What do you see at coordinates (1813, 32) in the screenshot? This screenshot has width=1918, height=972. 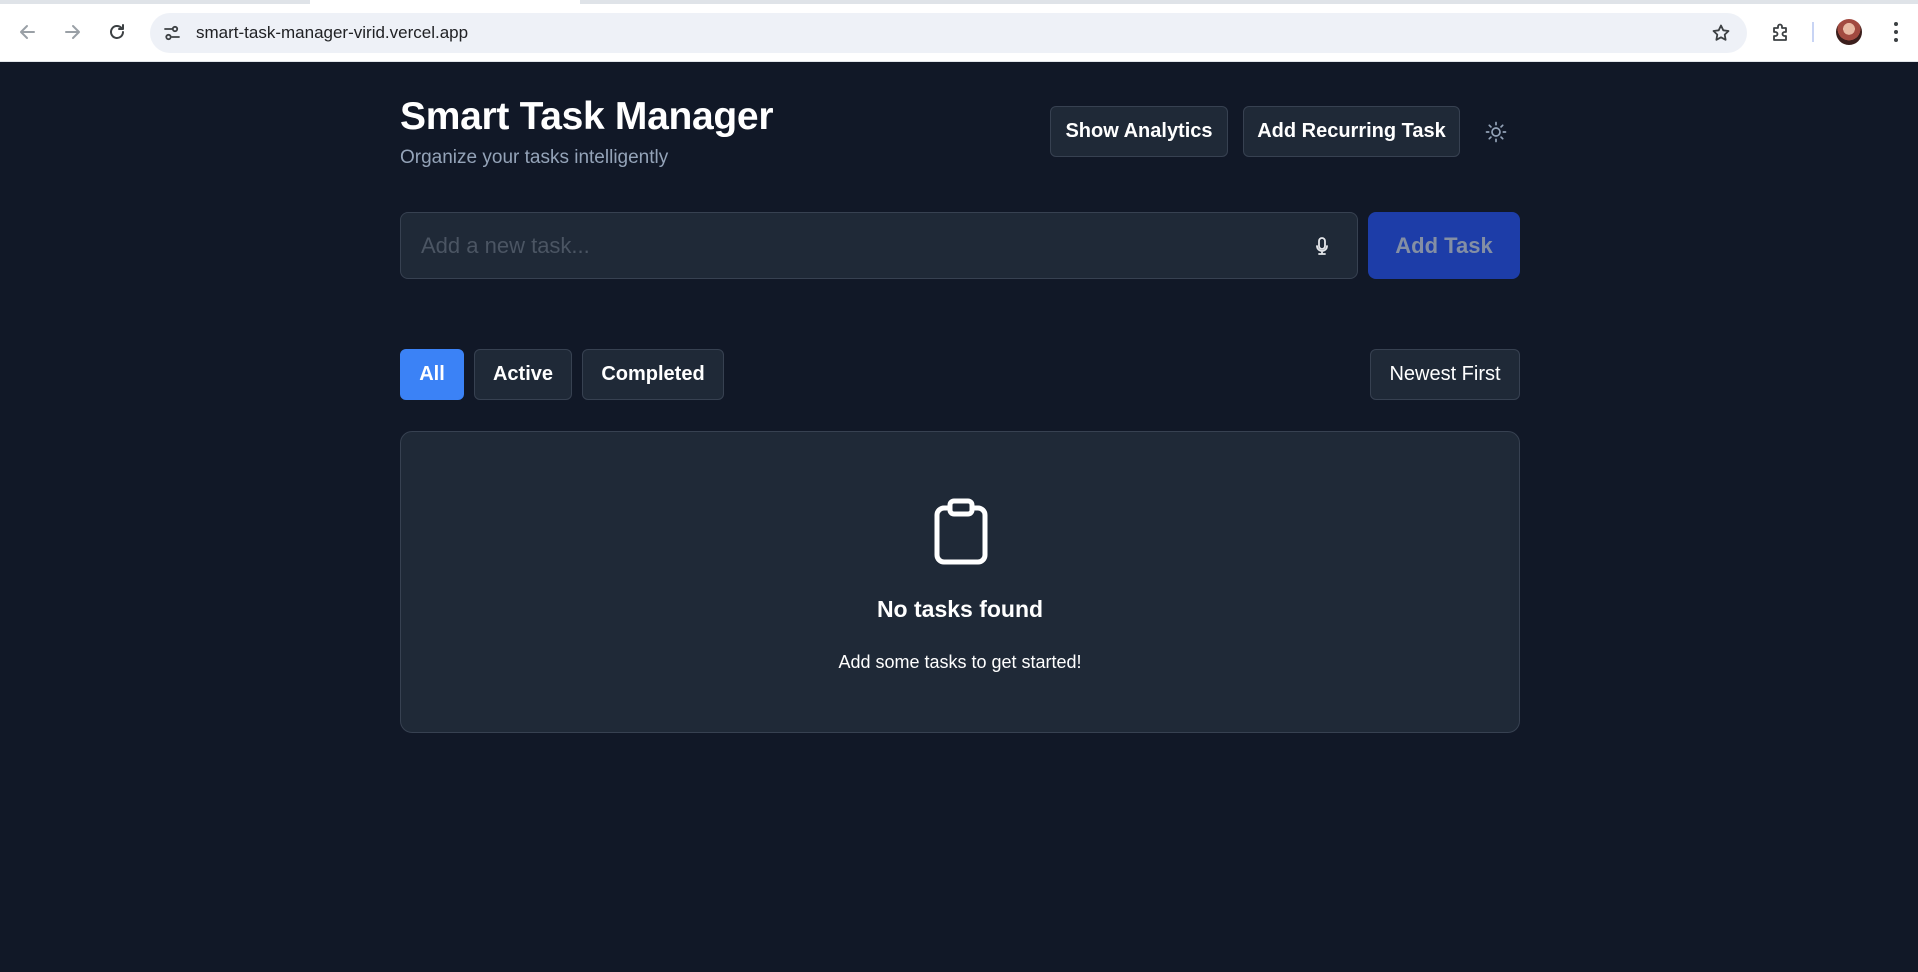 I see `toolbar-divider` at bounding box center [1813, 32].